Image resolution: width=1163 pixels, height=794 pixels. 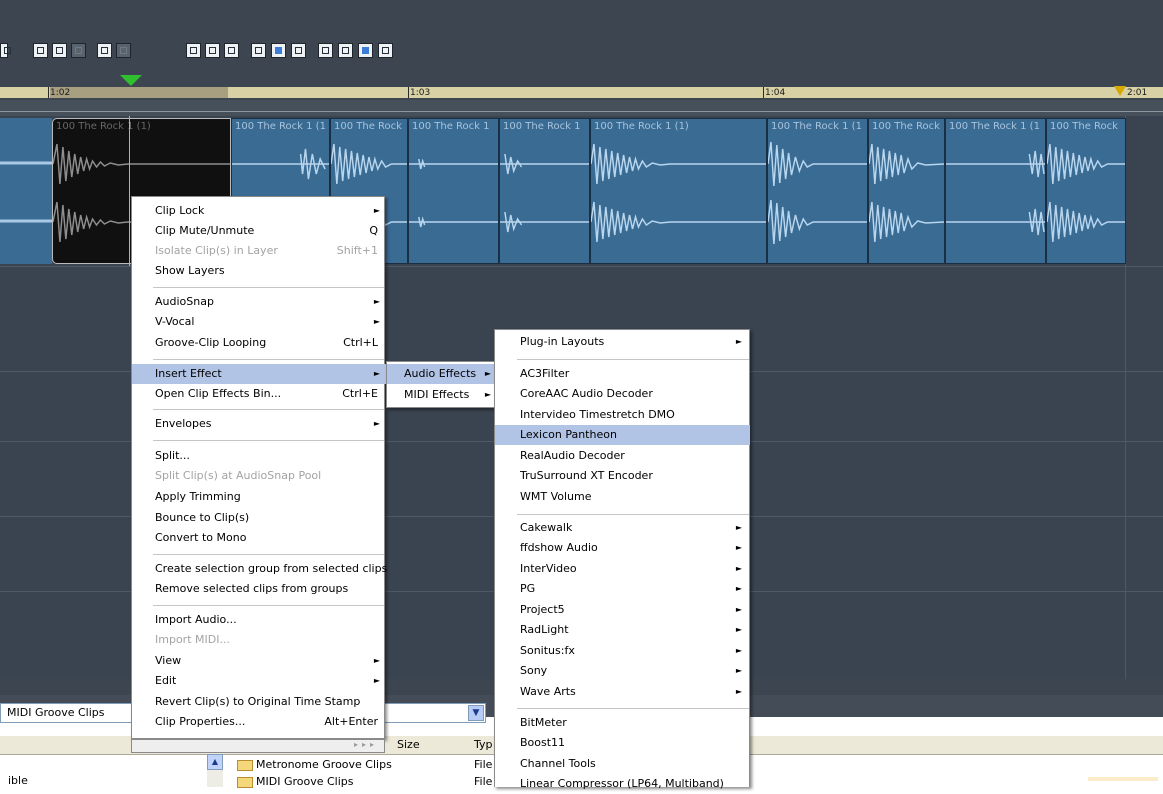 What do you see at coordinates (622, 569) in the screenshot?
I see `menu-item-intervideo: InterVideo ►` at bounding box center [622, 569].